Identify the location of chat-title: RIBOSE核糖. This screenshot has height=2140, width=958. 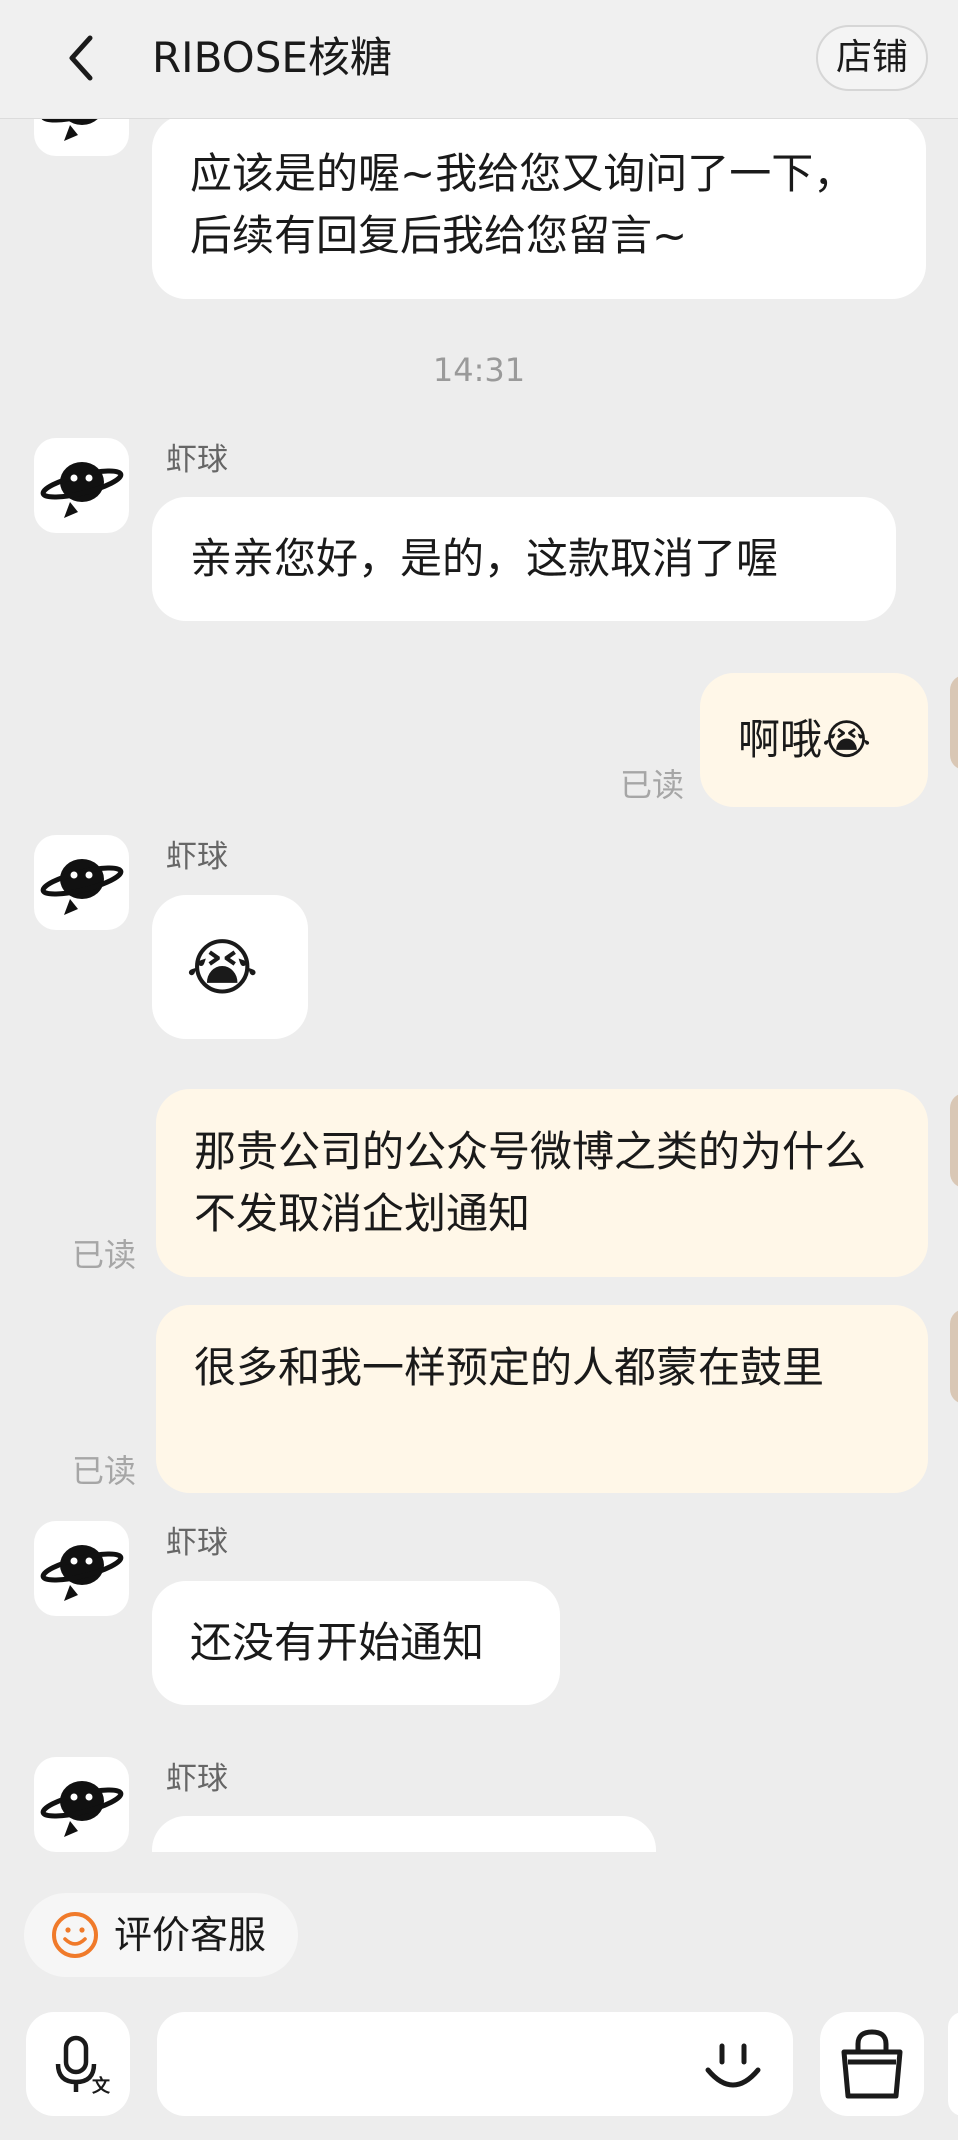
(272, 57).